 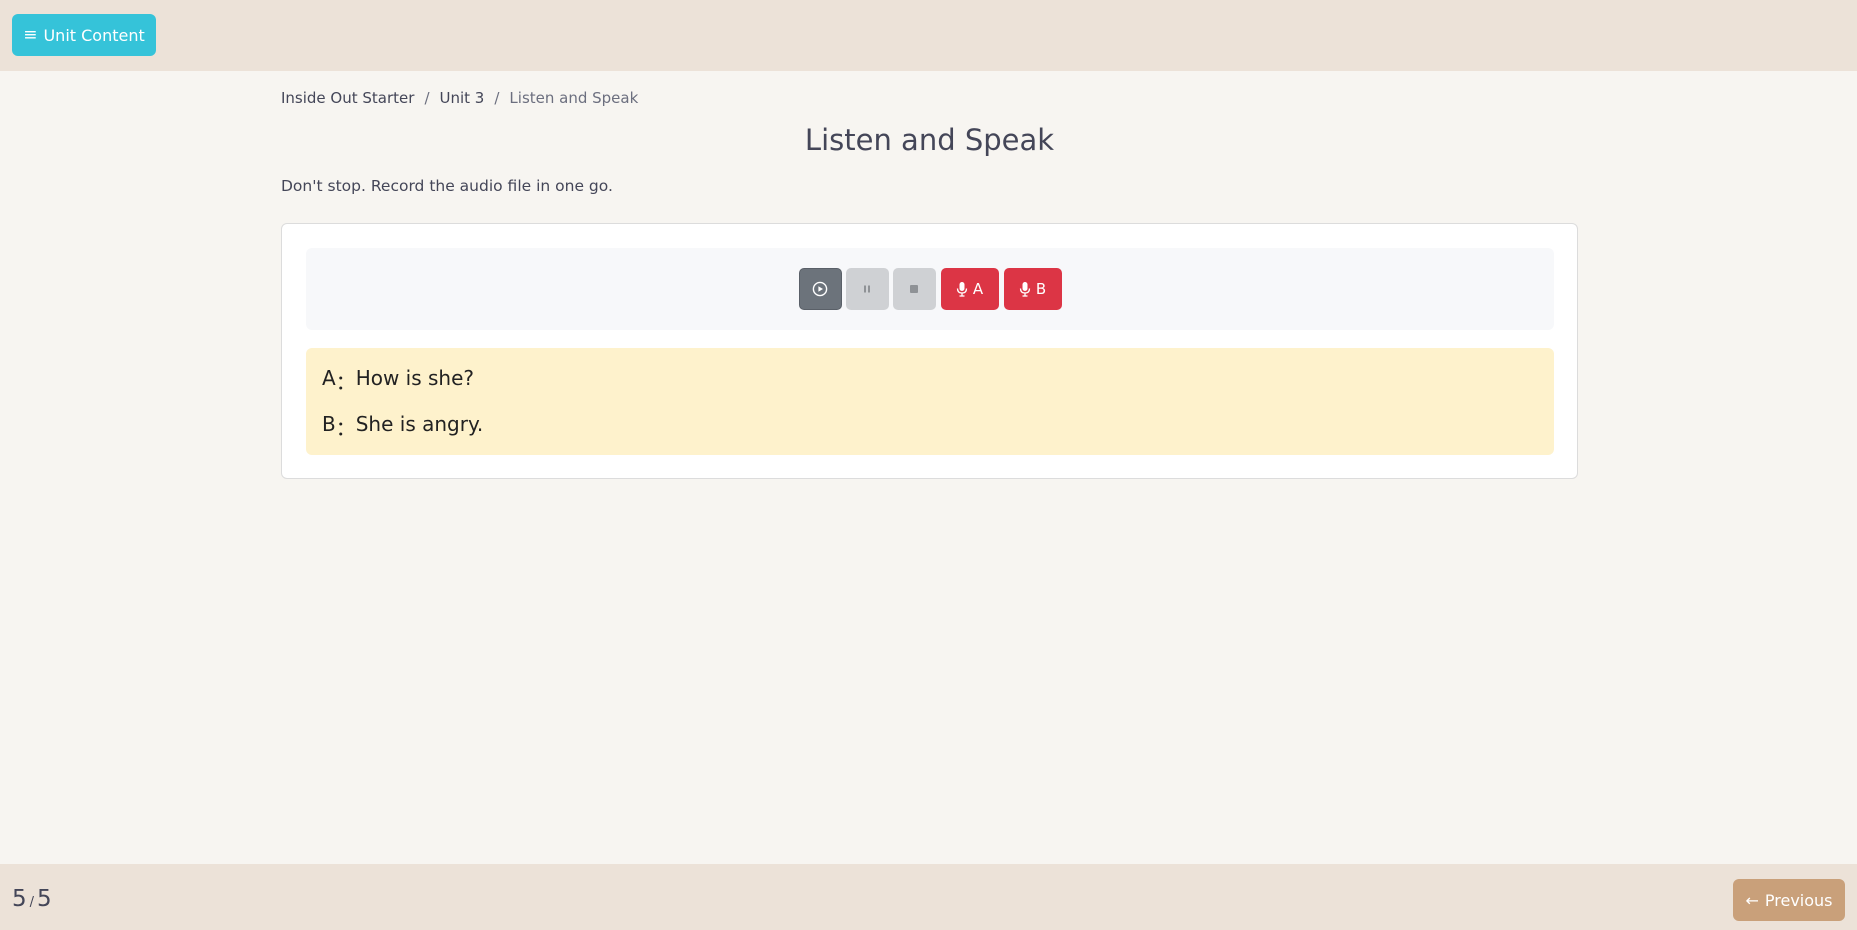 What do you see at coordinates (930, 389) in the screenshot?
I see `dialog-line: A ： How is she?` at bounding box center [930, 389].